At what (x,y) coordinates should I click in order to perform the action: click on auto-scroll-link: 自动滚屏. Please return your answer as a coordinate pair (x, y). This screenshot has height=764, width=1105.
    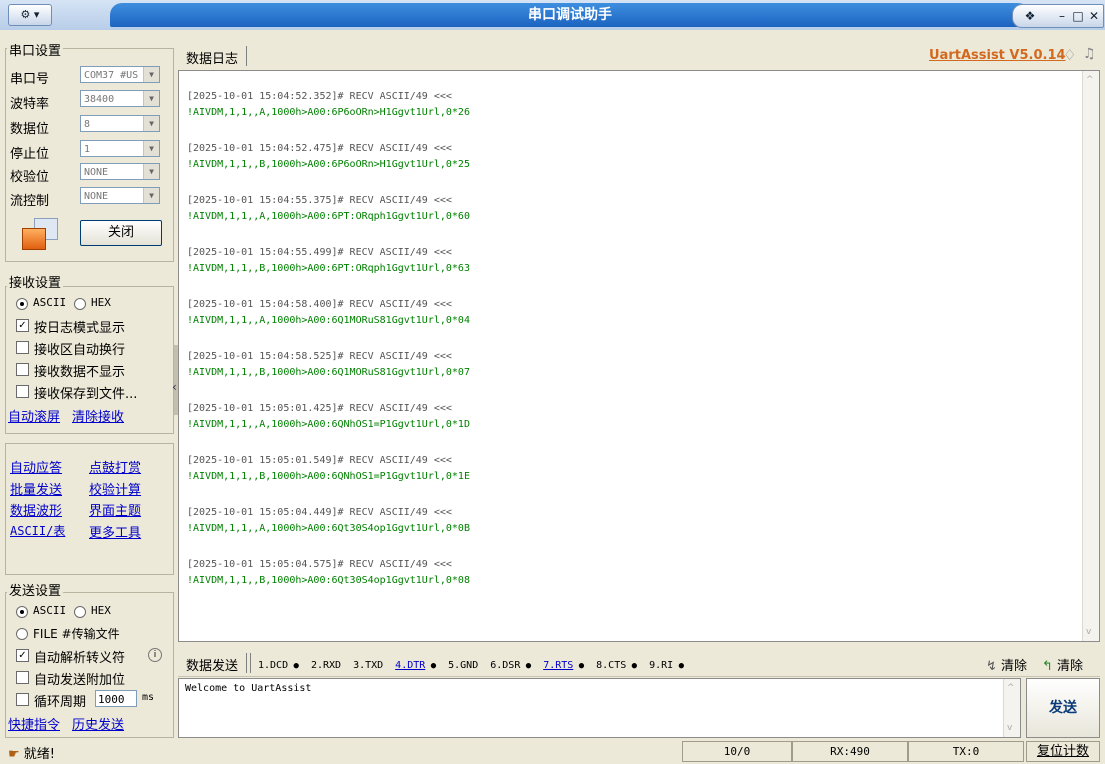
    Looking at the image, I should click on (34, 415).